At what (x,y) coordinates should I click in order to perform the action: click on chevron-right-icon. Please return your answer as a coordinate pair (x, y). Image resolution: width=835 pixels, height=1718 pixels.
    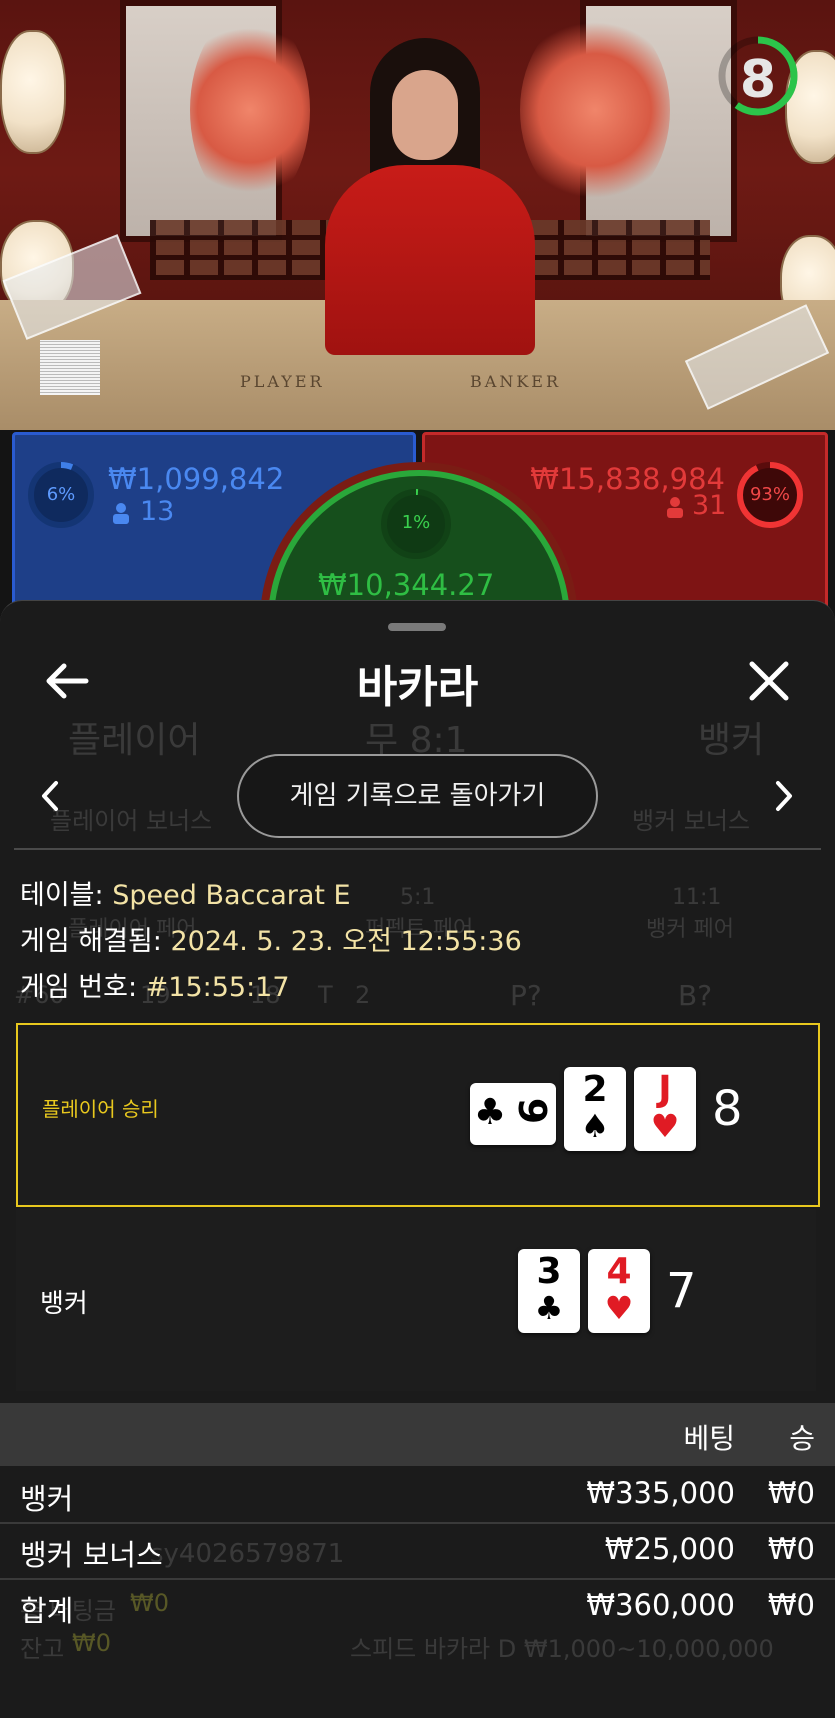
    Looking at the image, I should click on (785, 796).